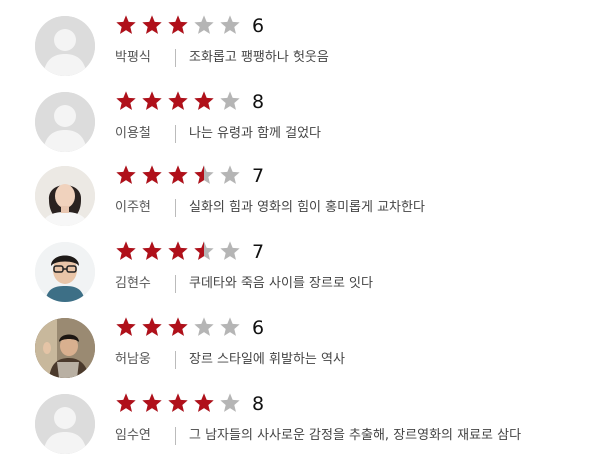 The height and width of the screenshot is (462, 613). I want to click on reviewer-name: 허남웅, so click(133, 360).